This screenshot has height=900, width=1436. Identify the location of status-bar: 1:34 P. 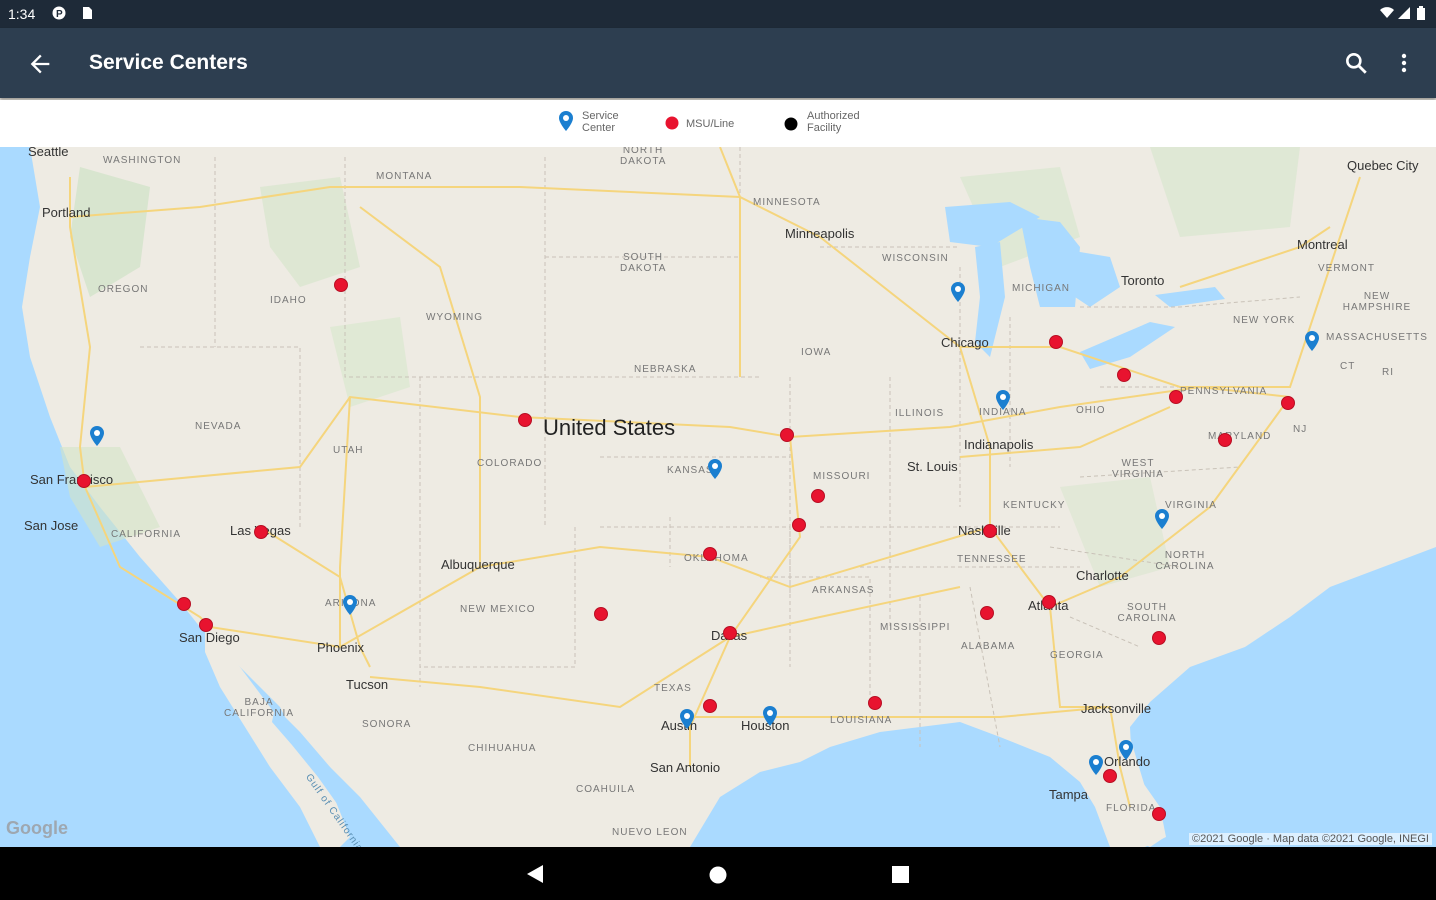
(718, 14).